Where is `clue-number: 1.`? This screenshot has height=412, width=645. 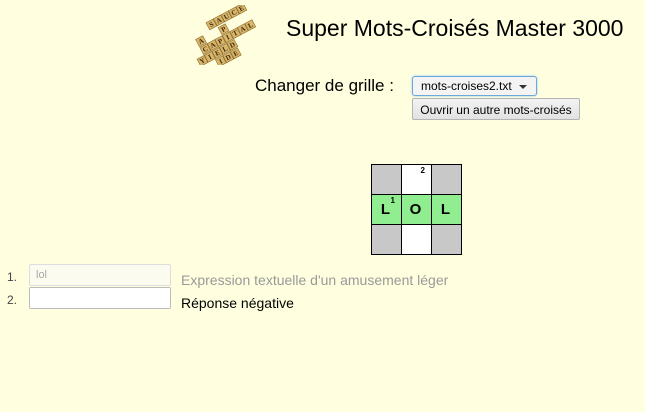 clue-number: 1. is located at coordinates (12, 277).